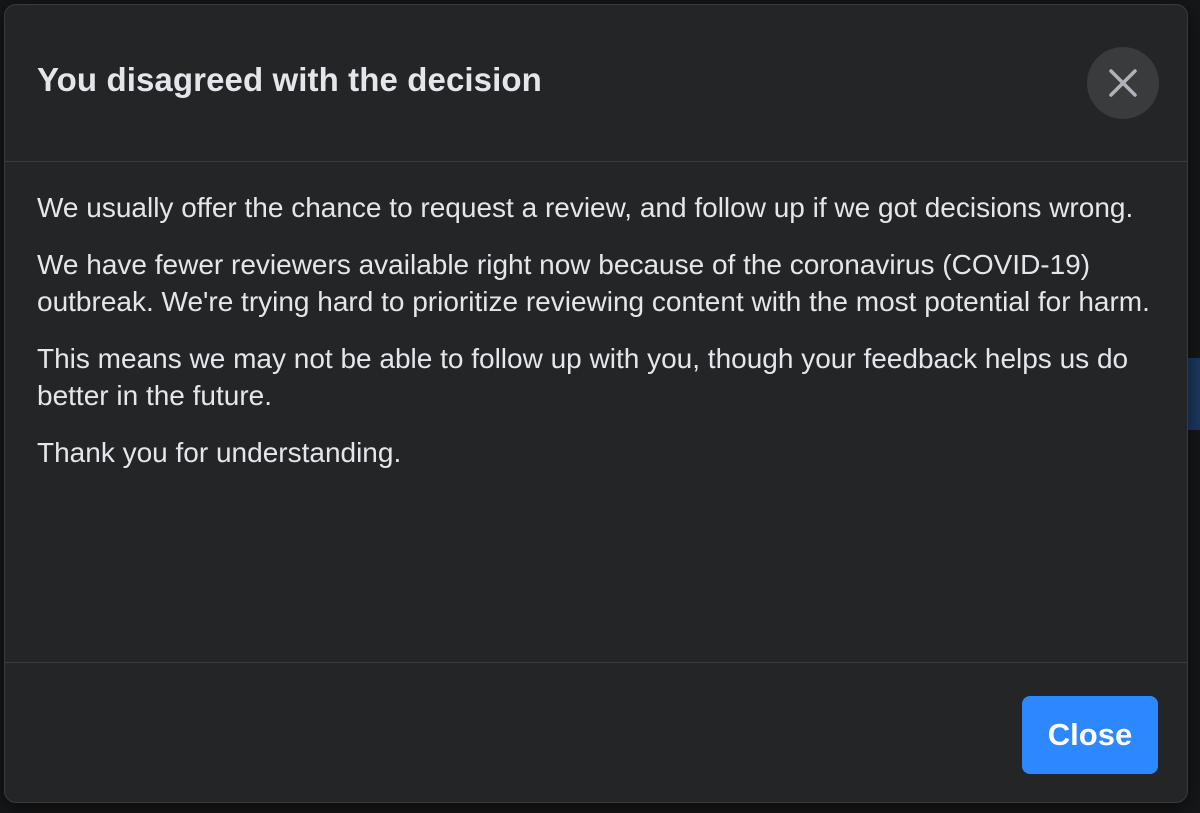 The height and width of the screenshot is (813, 1200). Describe the element at coordinates (219, 452) in the screenshot. I see `body-paragraph-thanks: Thank you for understanding.` at that location.